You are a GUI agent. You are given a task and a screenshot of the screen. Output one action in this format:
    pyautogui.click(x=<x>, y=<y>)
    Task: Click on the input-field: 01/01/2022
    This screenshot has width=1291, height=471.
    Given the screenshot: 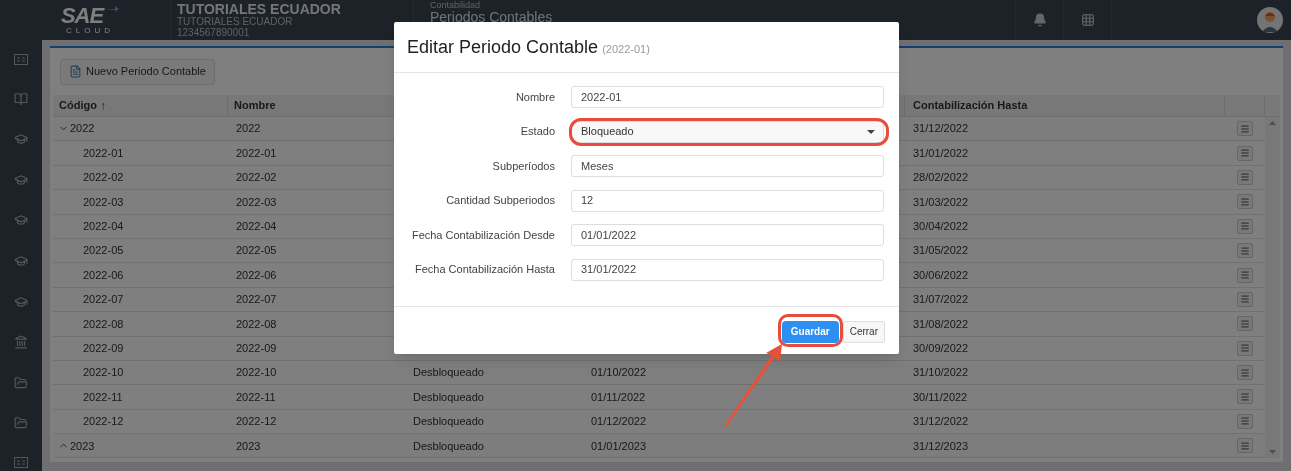 What is the action you would take?
    pyautogui.click(x=727, y=235)
    